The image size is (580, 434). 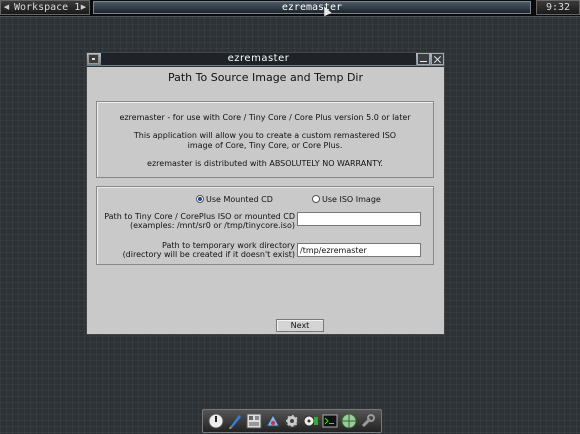 I want to click on radio-use-mounted-cd: Use Mounted CD, so click(x=234, y=200).